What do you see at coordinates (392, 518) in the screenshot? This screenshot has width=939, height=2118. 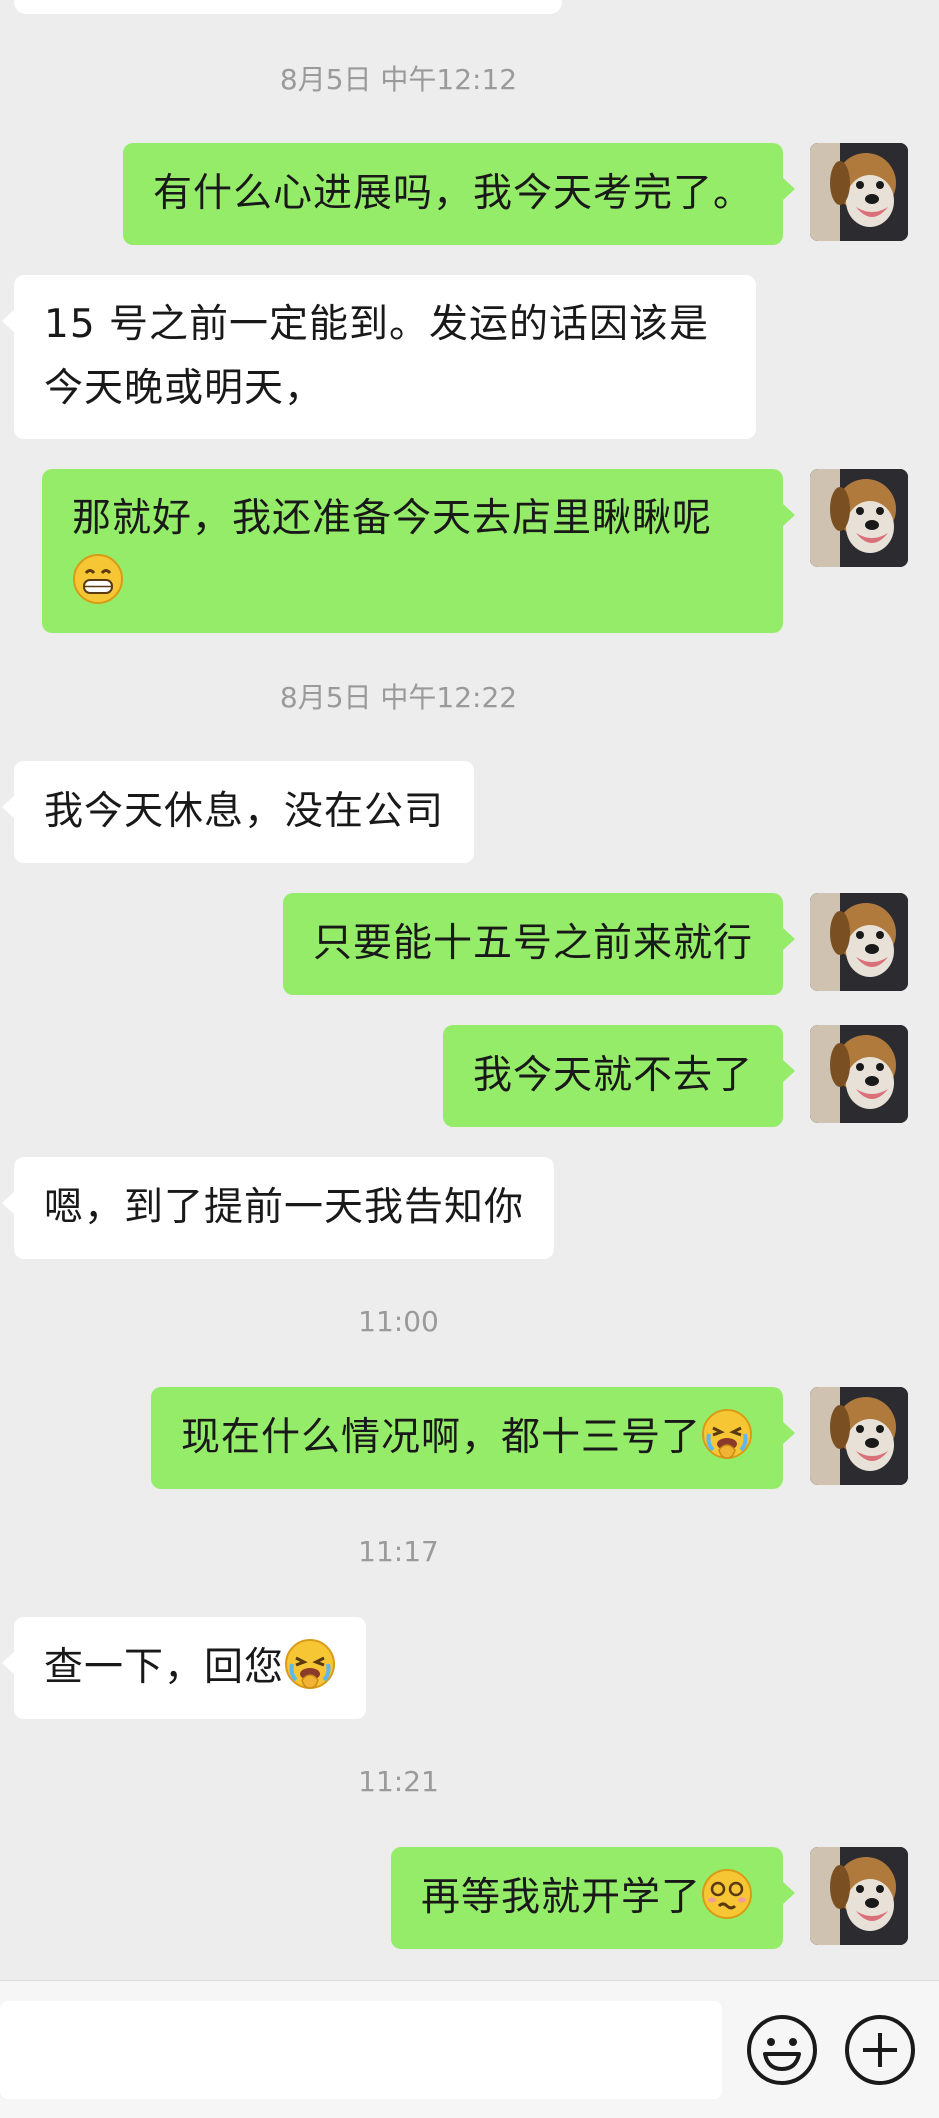 I see `message-text-line: 那就好，我还准备今天去店里瞅瞅呢` at bounding box center [392, 518].